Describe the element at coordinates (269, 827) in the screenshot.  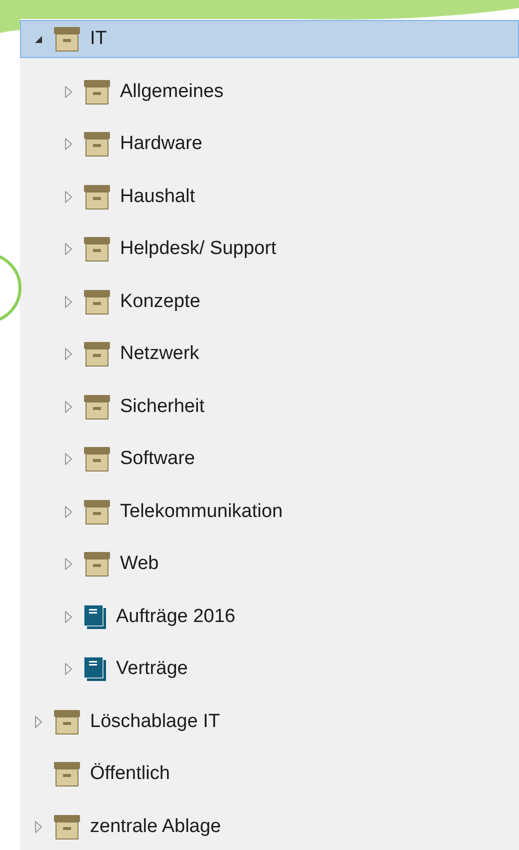
I see `tree-item: zentrale Ablage` at that location.